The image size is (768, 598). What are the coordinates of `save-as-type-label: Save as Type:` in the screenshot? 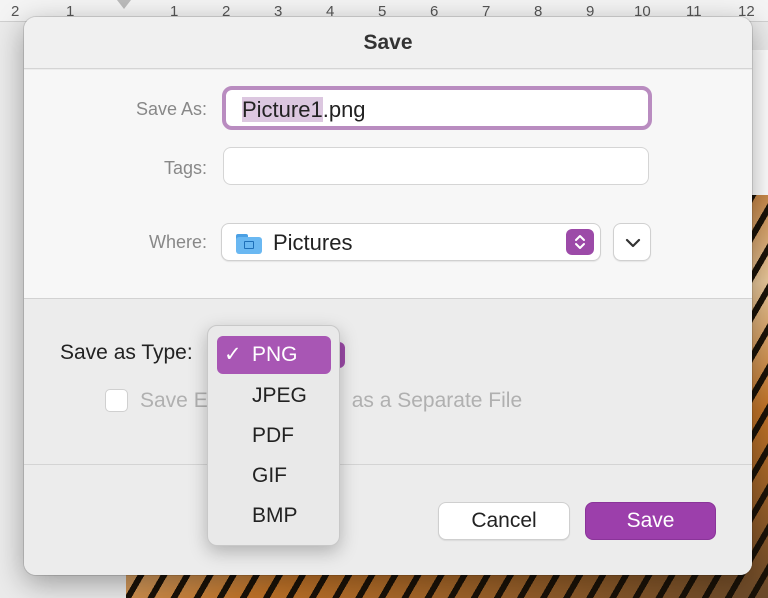 It's located at (126, 352).